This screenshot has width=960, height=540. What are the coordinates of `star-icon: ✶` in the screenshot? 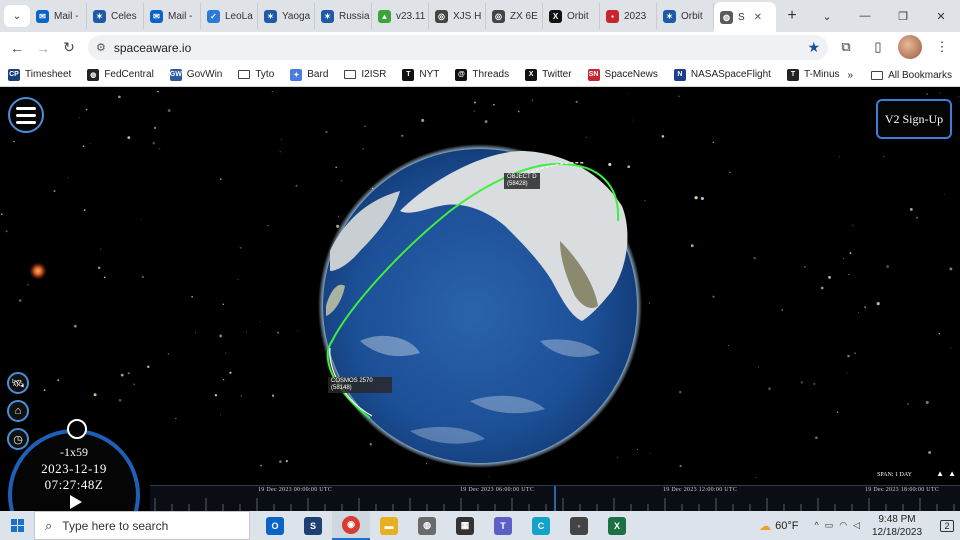 It's located at (327, 16).